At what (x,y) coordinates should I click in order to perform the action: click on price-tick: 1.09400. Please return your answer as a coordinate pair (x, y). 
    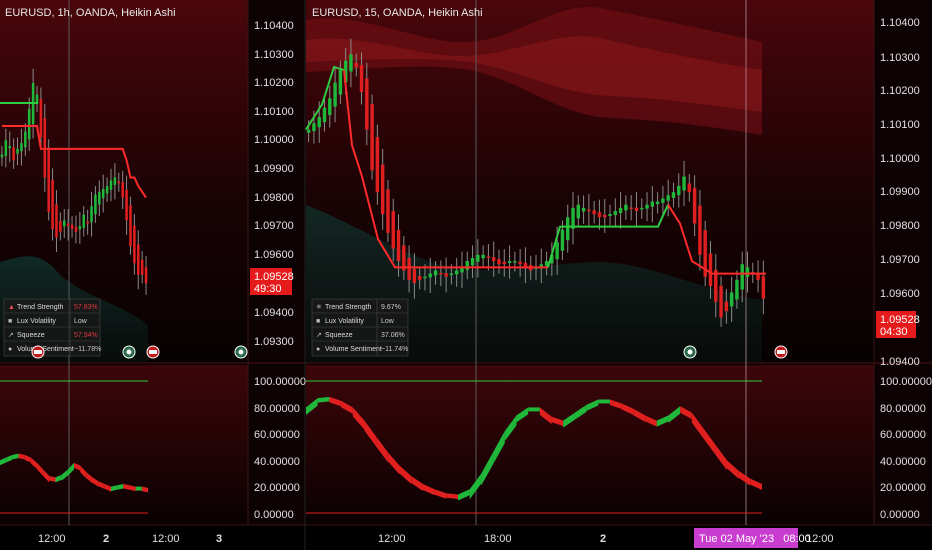
    Looking at the image, I should click on (274, 313).